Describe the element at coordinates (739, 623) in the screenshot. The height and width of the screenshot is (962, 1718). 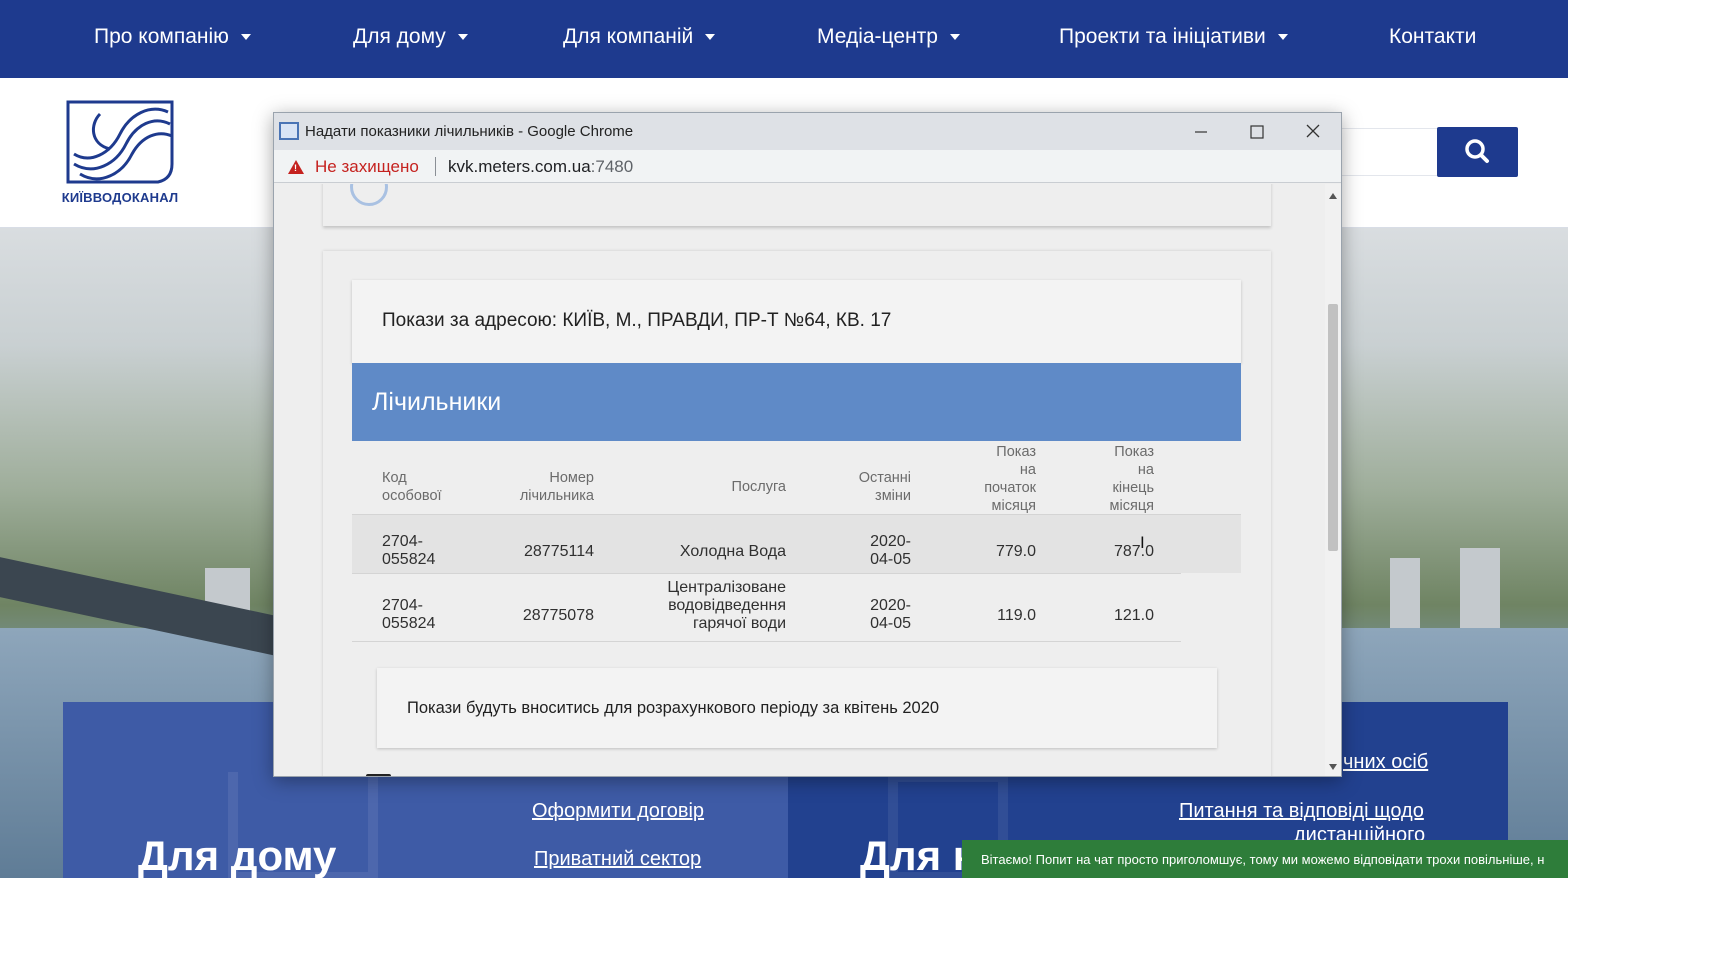
I see `cell-line: гарячої води` at that location.